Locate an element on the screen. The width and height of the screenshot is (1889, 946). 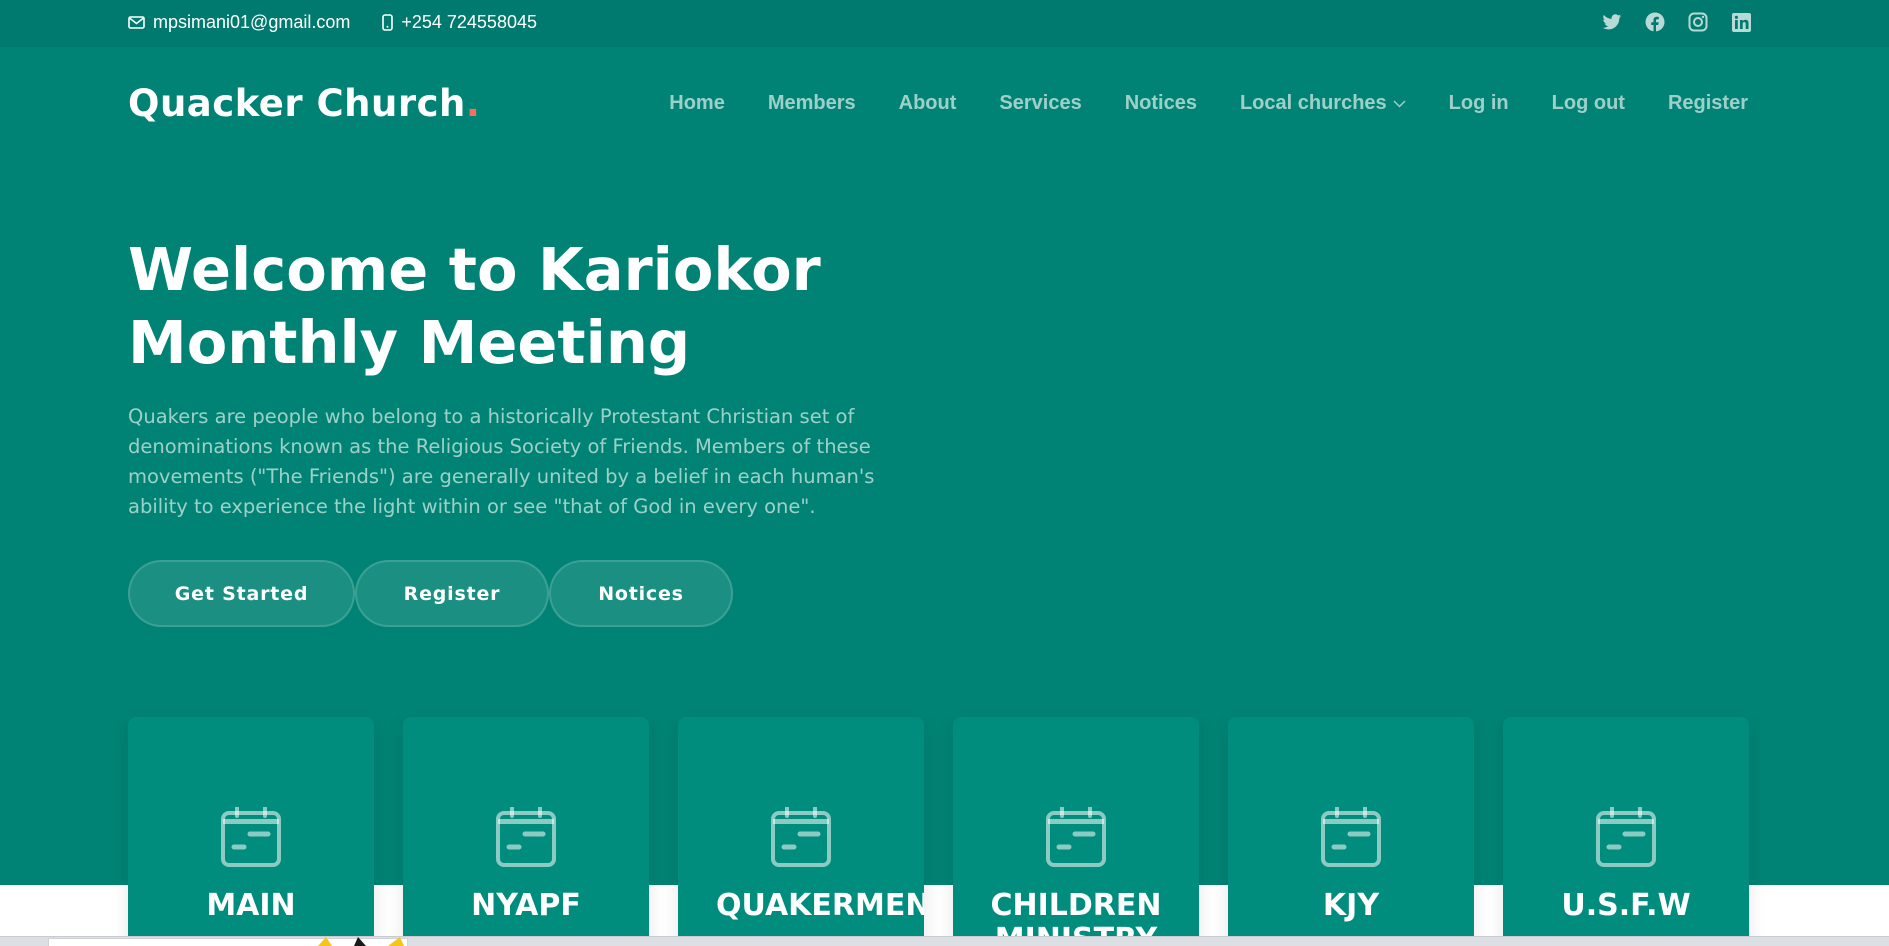
card-quakermen: QUAKERMEN is located at coordinates (801, 831).